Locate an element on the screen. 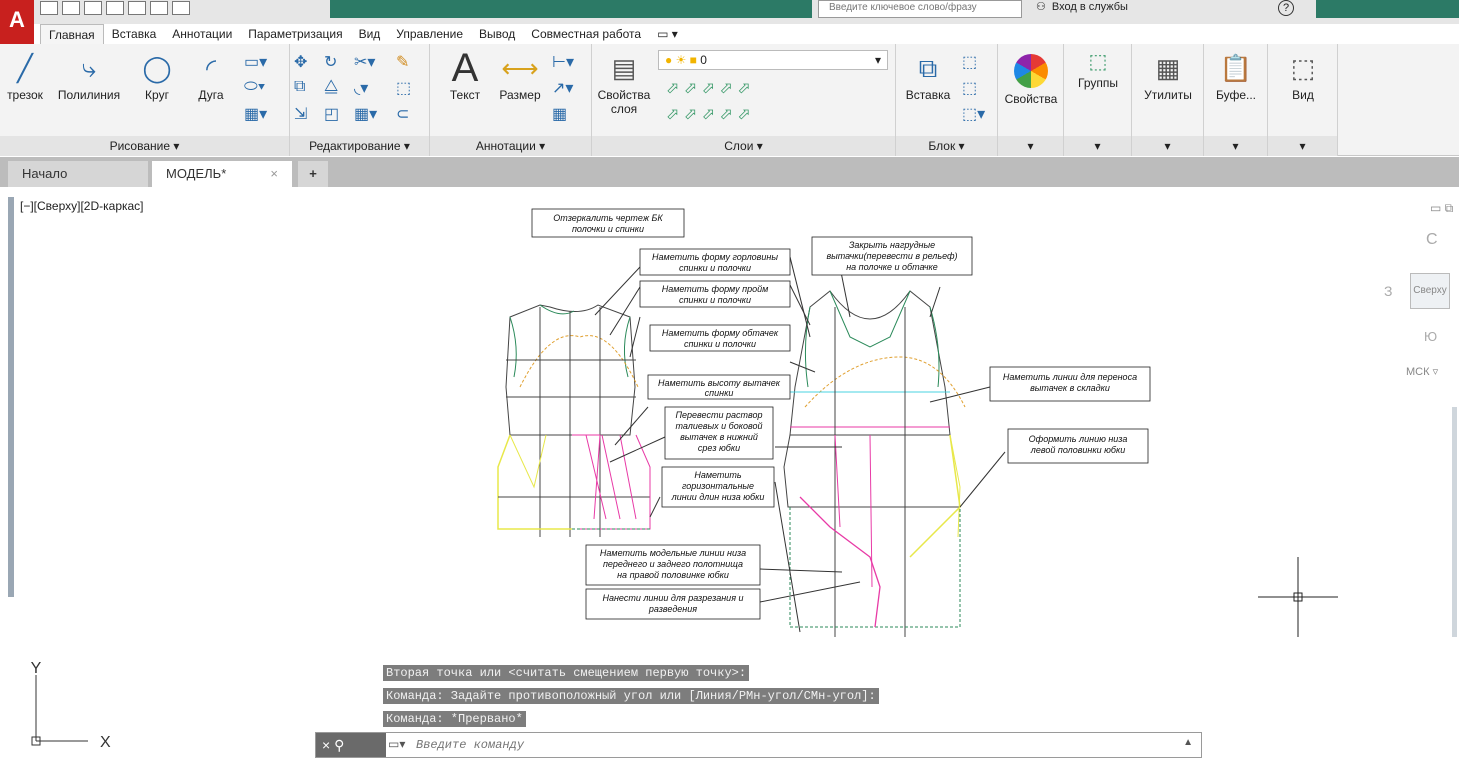 The height and width of the screenshot is (758, 1459). explode-icon: ⬚ is located at coordinates (403, 88).